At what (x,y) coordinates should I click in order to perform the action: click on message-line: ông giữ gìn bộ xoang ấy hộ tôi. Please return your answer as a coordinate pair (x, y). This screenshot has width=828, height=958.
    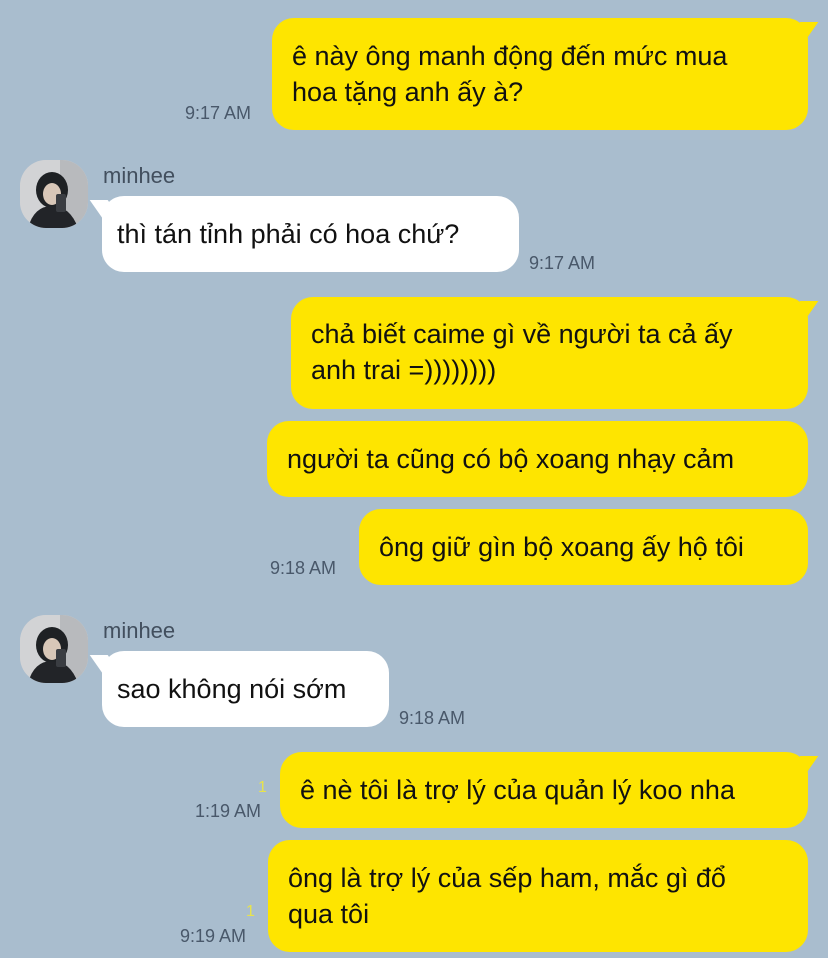
    Looking at the image, I should click on (561, 547).